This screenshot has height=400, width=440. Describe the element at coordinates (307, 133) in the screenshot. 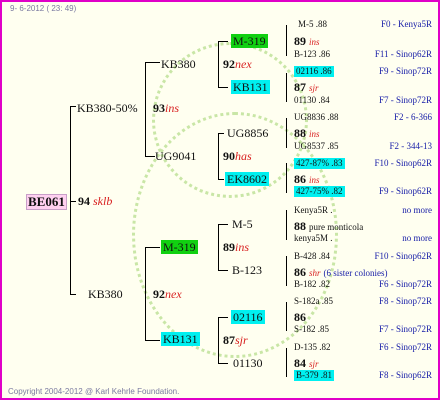

I see `gen4-year: 88 ins` at that location.